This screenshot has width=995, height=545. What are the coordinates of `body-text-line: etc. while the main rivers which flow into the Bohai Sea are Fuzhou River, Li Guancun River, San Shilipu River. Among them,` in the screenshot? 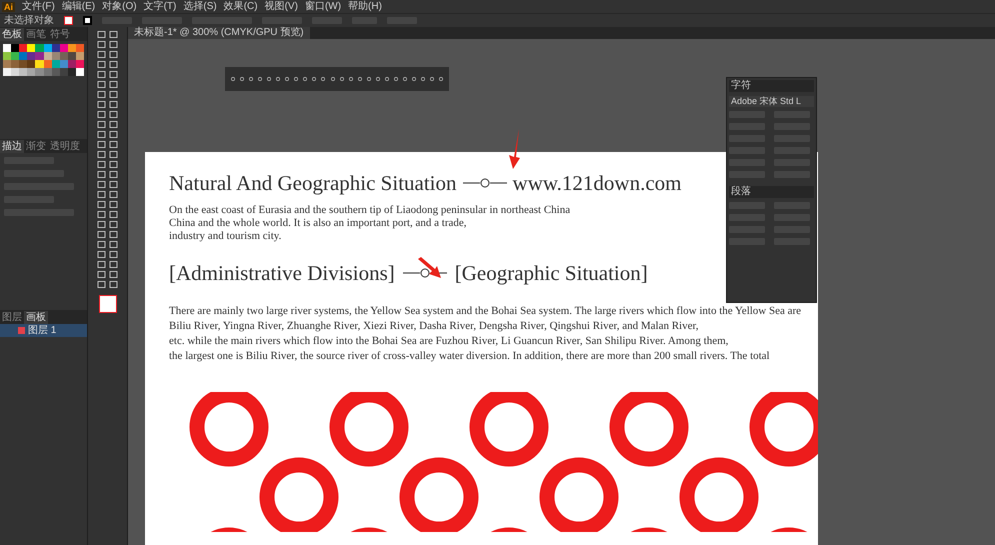 It's located at (448, 341).